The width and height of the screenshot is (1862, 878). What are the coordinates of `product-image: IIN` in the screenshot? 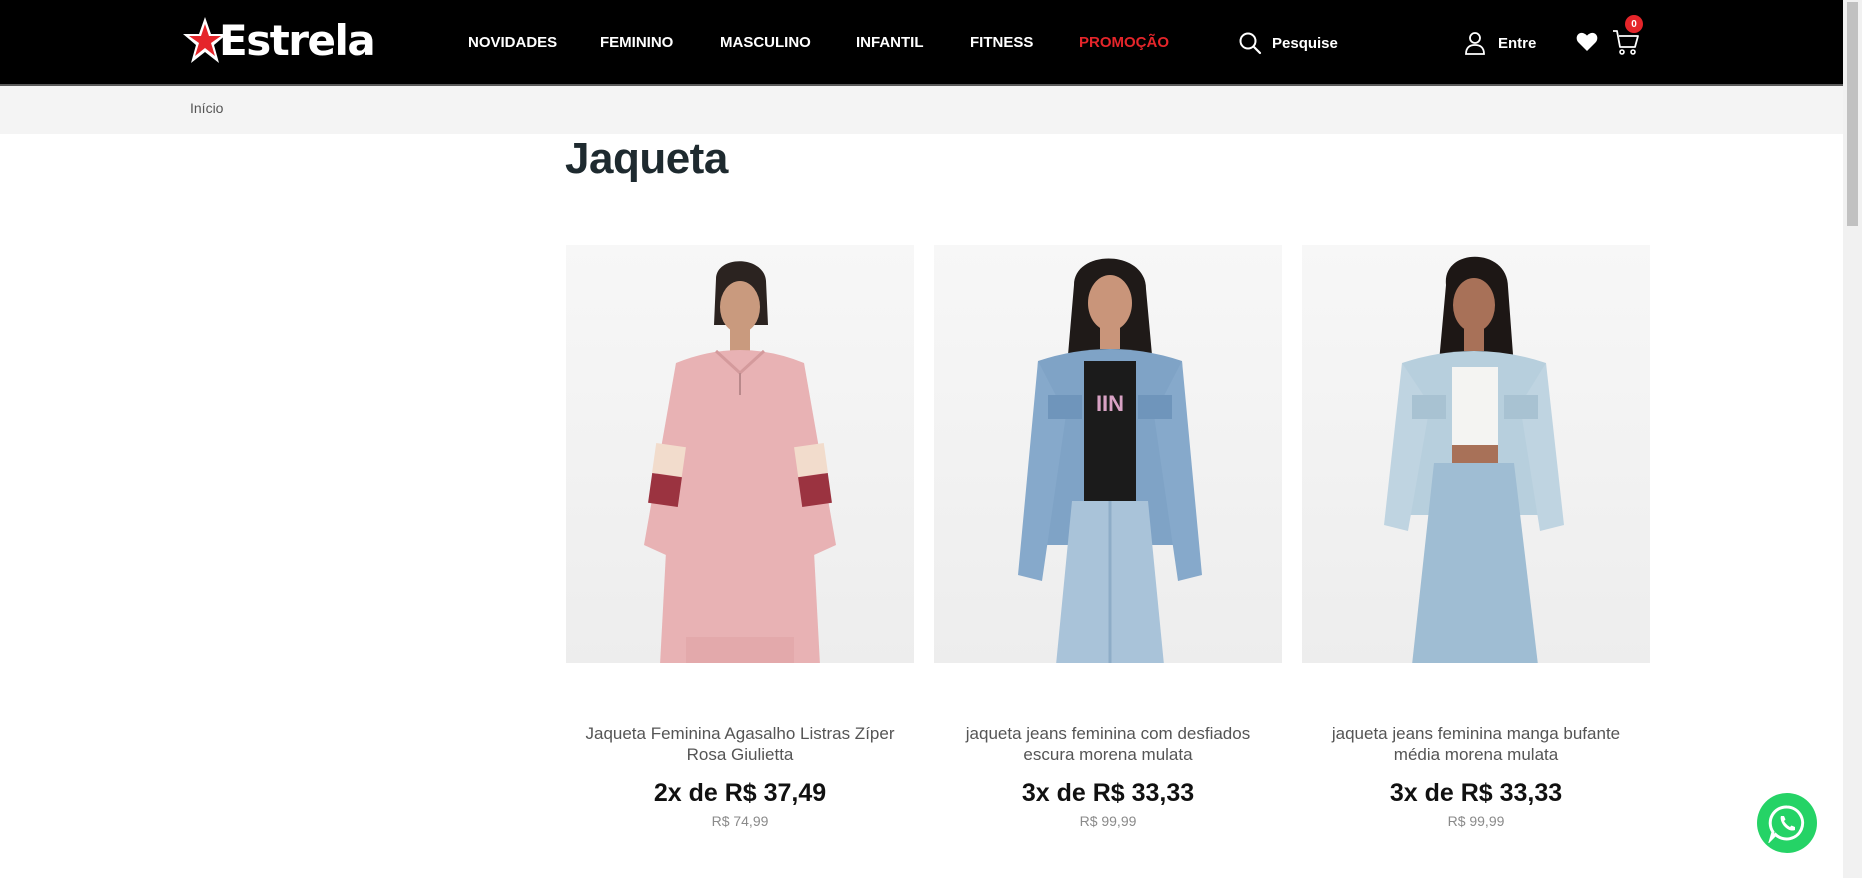 It's located at (1108, 454).